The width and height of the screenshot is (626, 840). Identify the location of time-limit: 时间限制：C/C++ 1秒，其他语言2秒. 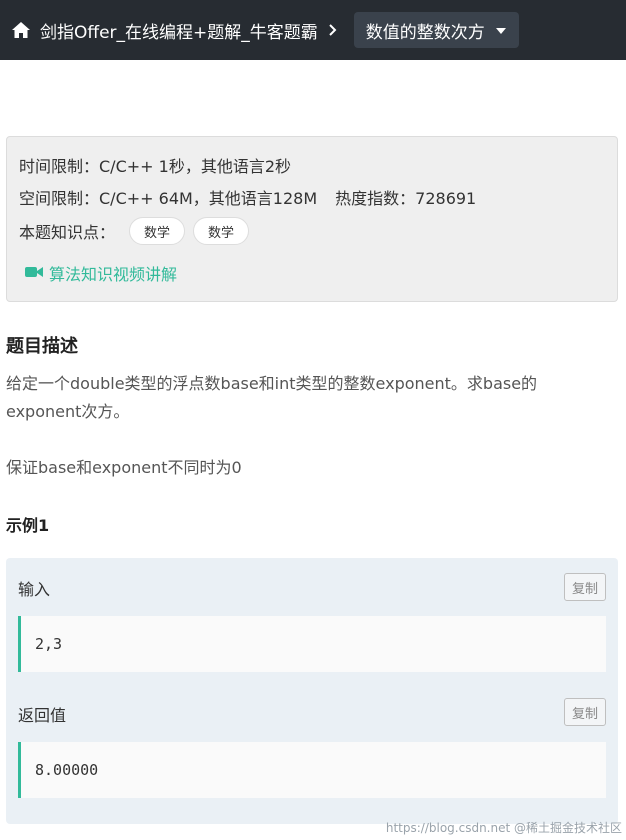
(155, 166).